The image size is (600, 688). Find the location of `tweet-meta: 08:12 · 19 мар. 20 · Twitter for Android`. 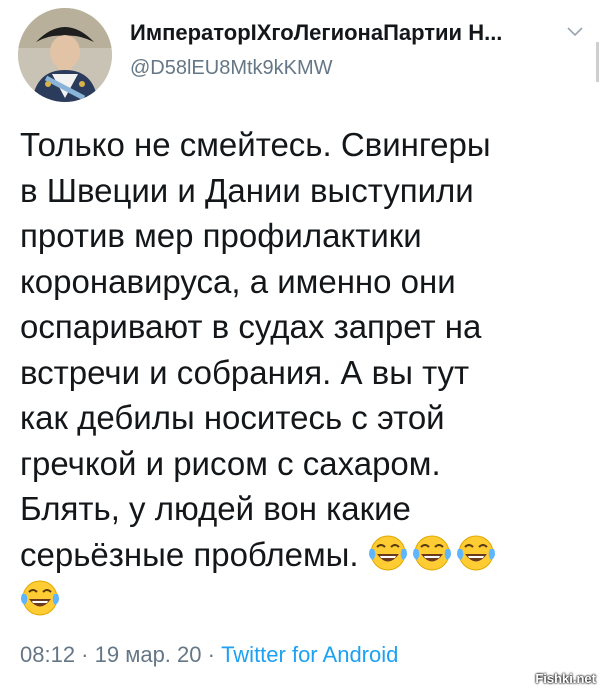

tweet-meta: 08:12 · 19 мар. 20 · Twitter for Android is located at coordinates (209, 655).